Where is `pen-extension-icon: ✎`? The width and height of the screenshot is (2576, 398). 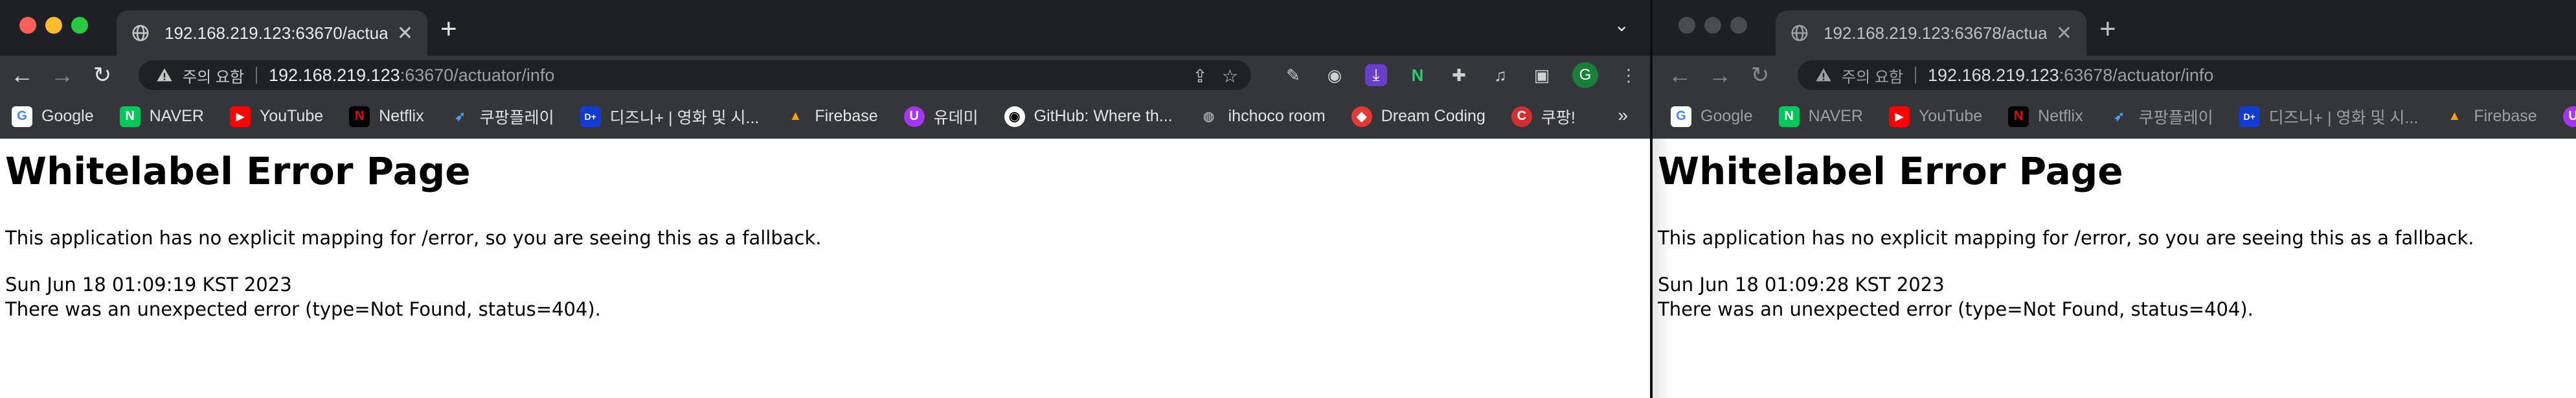
pen-extension-icon: ✎ is located at coordinates (1293, 75).